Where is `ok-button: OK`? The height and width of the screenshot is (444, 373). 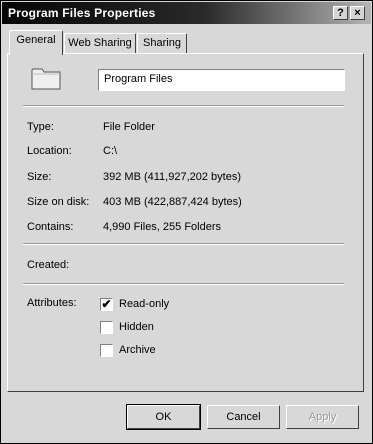 ok-button: OK is located at coordinates (163, 417).